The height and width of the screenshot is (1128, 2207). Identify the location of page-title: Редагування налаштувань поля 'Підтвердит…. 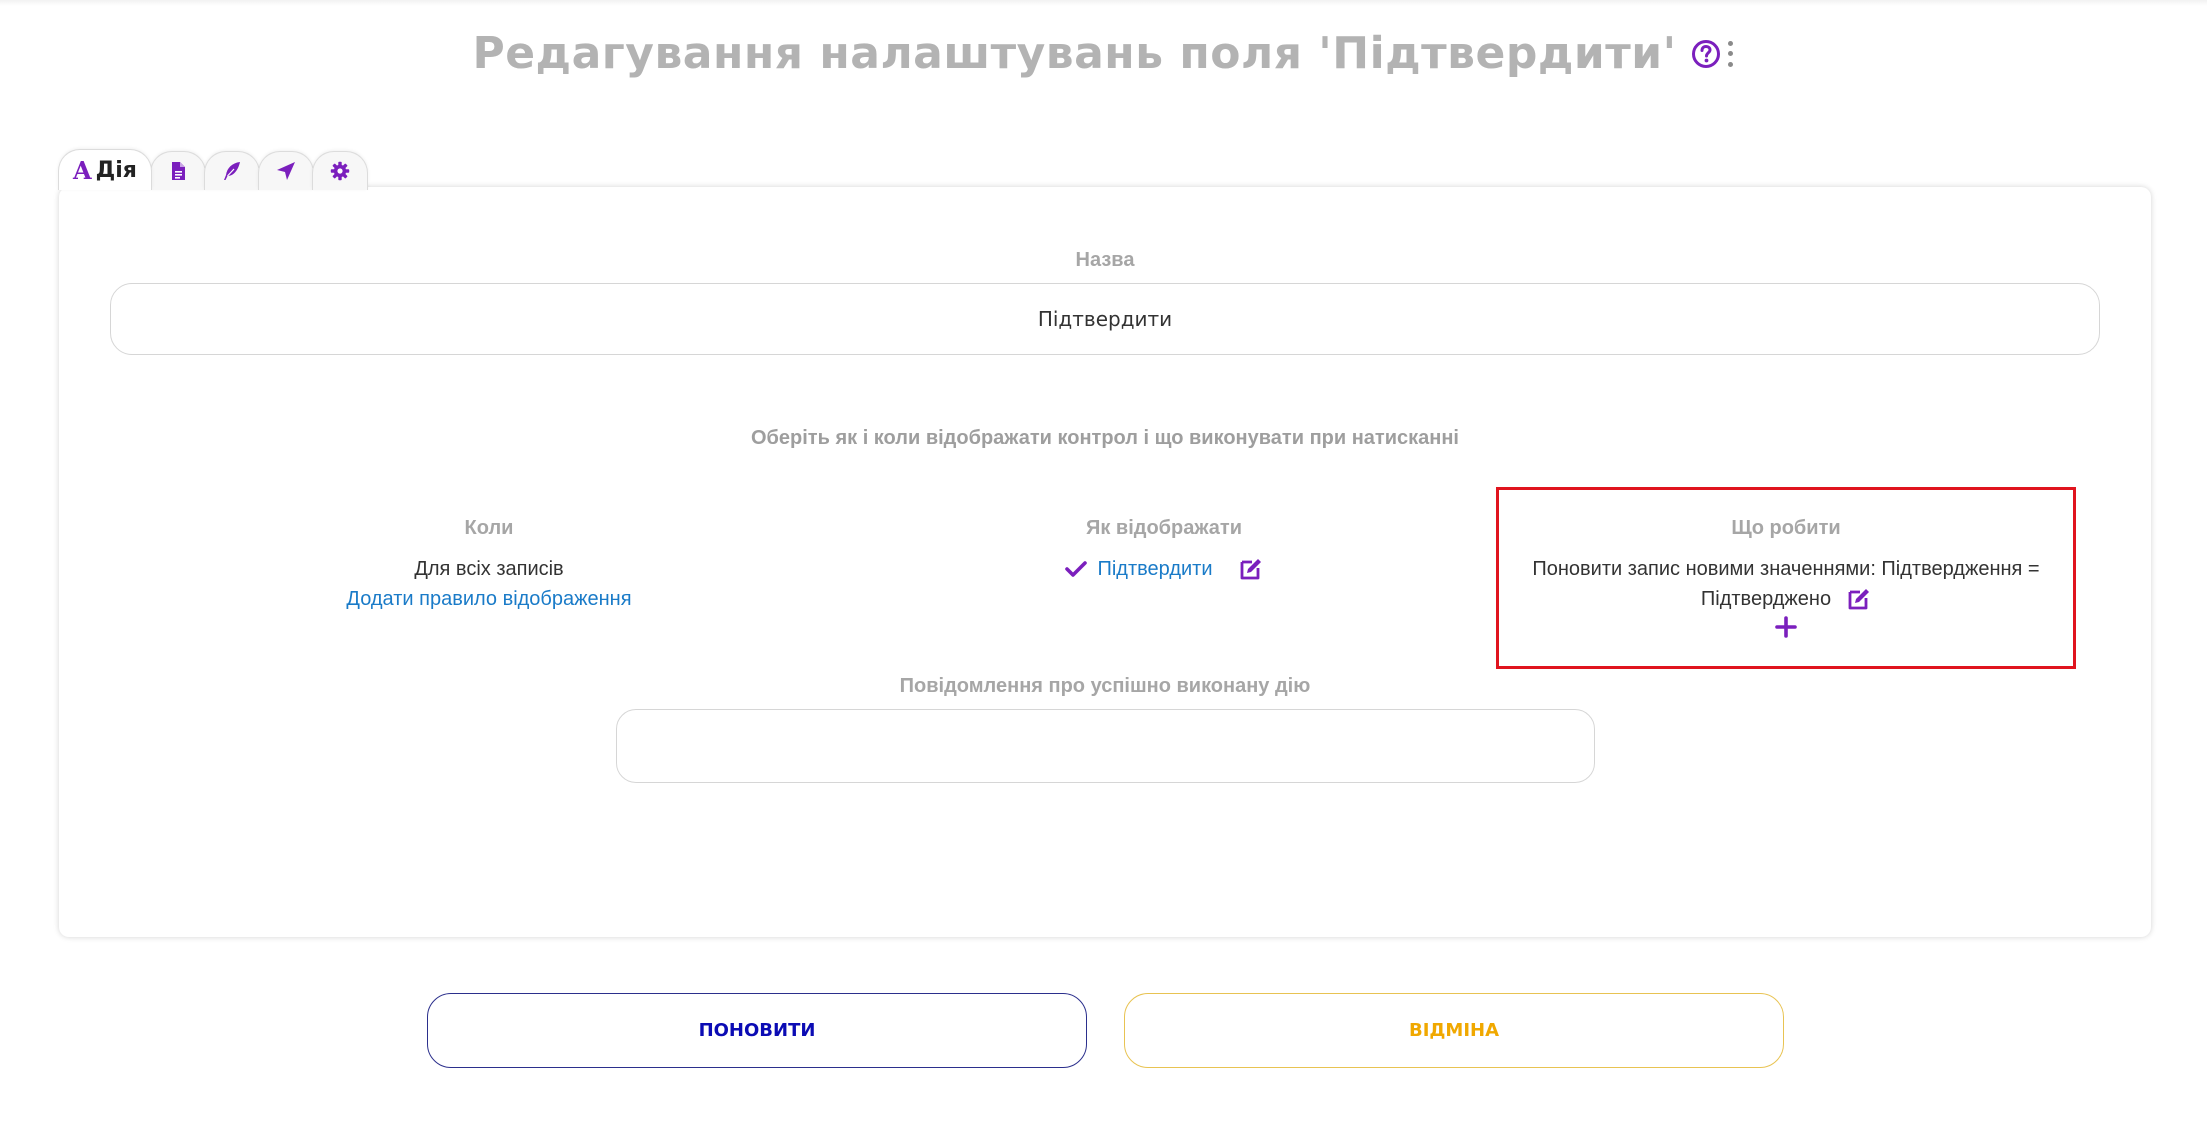
(1074, 53).